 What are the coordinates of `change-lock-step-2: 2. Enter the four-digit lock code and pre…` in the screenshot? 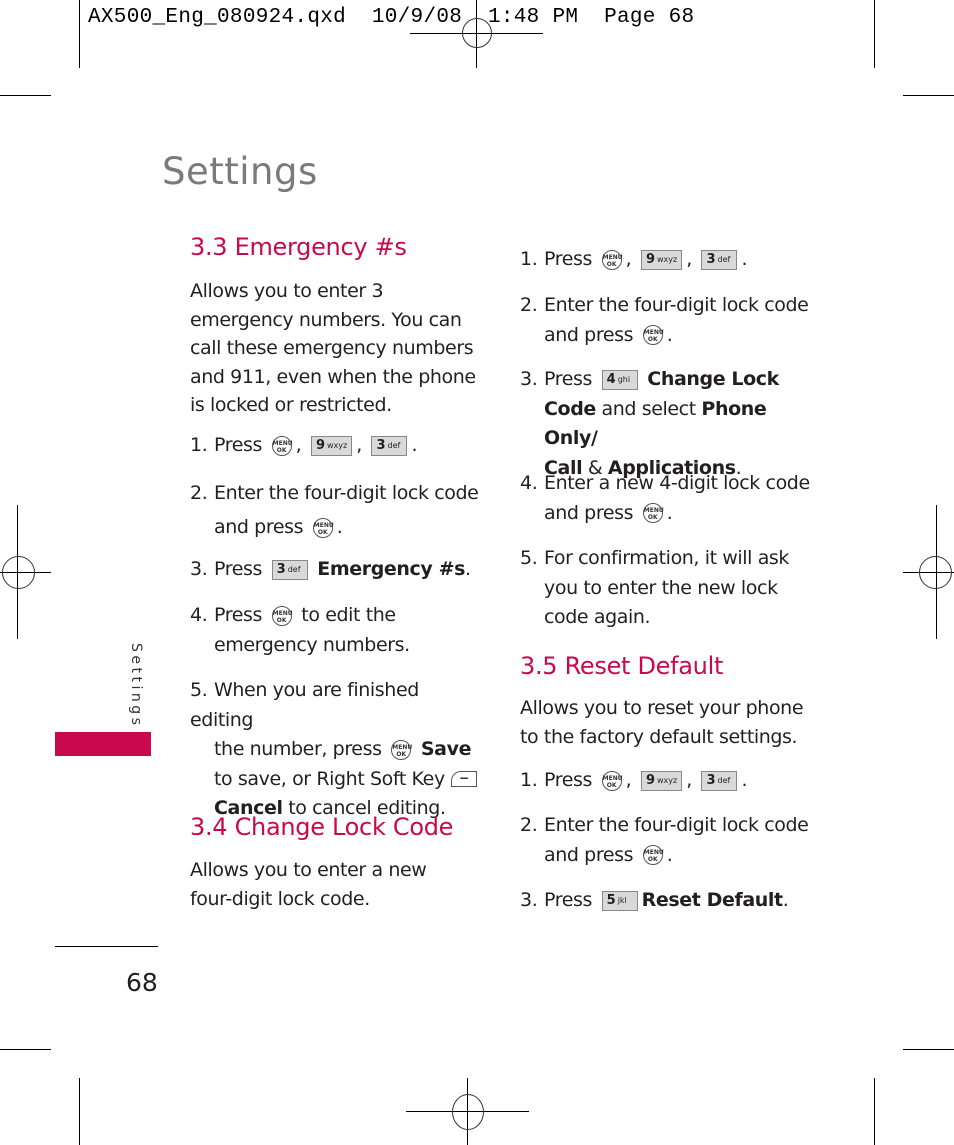 It's located at (664, 320).